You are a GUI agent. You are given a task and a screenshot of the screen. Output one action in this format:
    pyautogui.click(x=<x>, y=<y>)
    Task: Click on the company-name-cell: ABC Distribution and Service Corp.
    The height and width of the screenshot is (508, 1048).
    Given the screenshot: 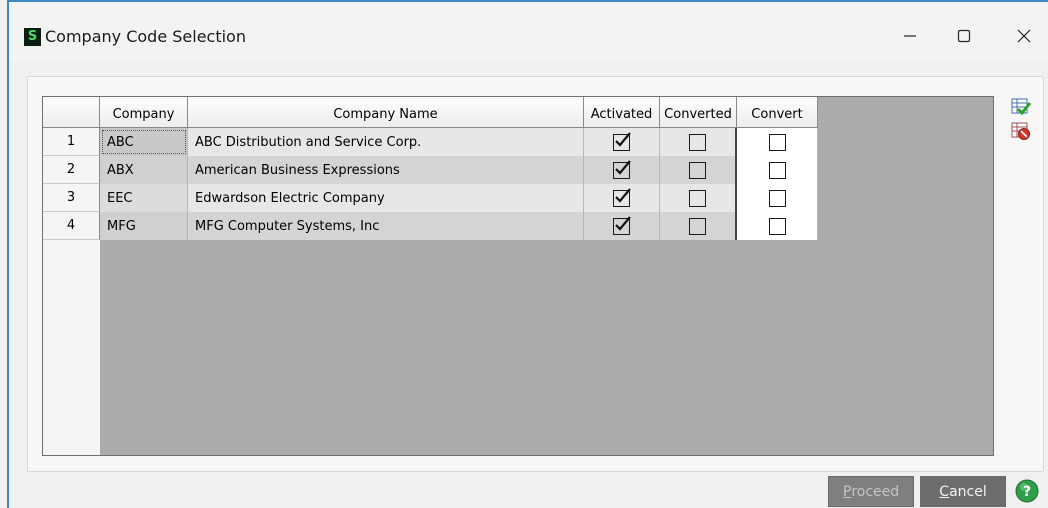 What is the action you would take?
    pyautogui.click(x=386, y=142)
    